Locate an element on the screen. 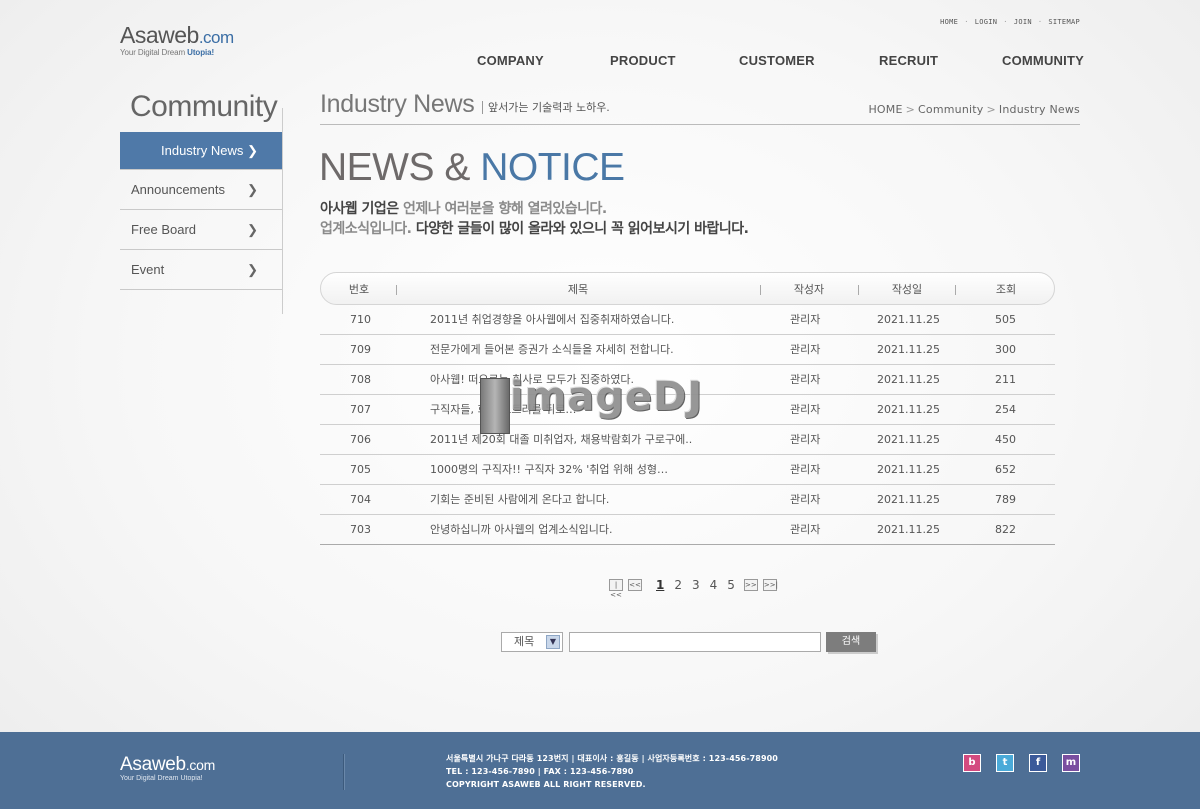 The height and width of the screenshot is (809, 1200). header-views: 조회 is located at coordinates (1006, 289).